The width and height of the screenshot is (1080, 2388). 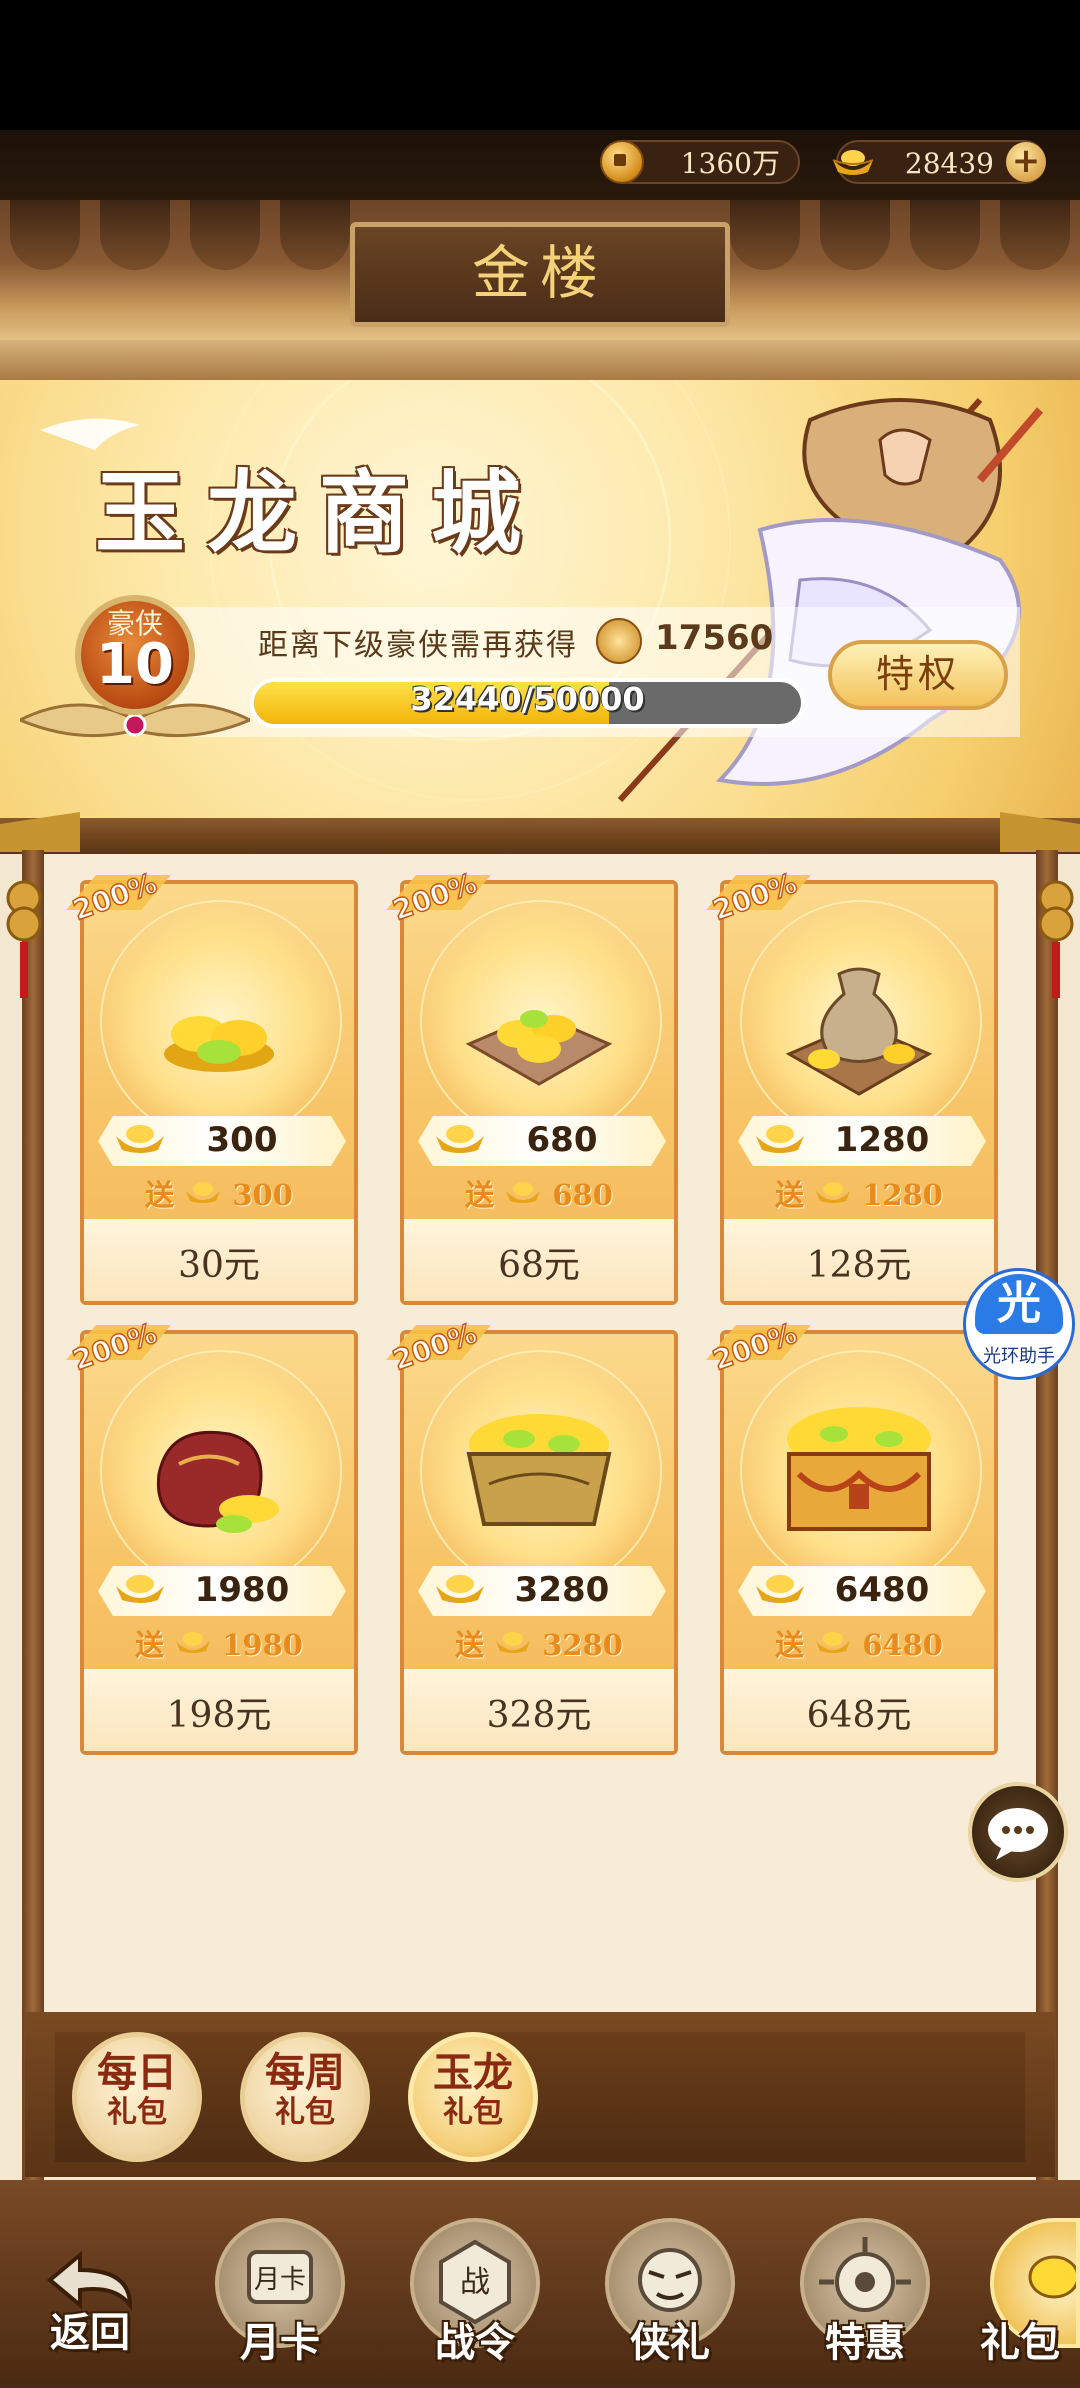 What do you see at coordinates (305, 2072) in the screenshot?
I see `tab-label-line1: 每周` at bounding box center [305, 2072].